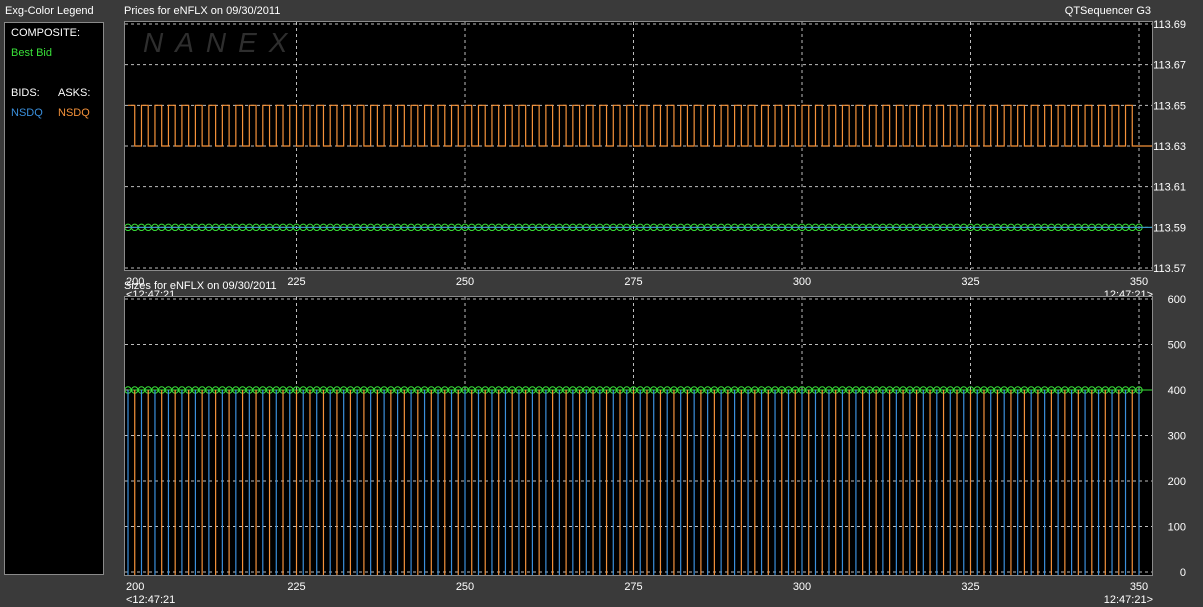  What do you see at coordinates (1177, 346) in the screenshot?
I see `y-tick-label: 500` at bounding box center [1177, 346].